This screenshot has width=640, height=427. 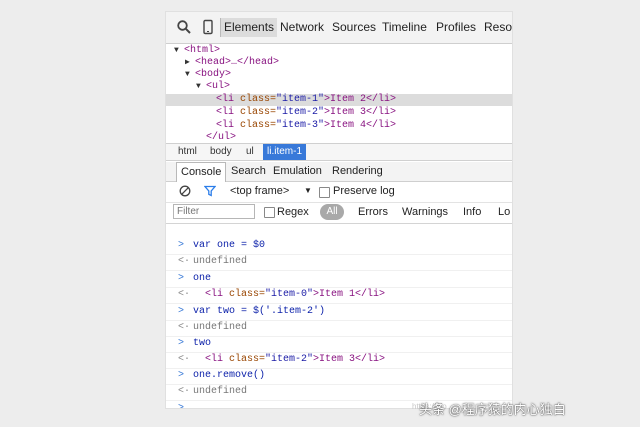 I want to click on regex-label: Regex, so click(x=293, y=212).